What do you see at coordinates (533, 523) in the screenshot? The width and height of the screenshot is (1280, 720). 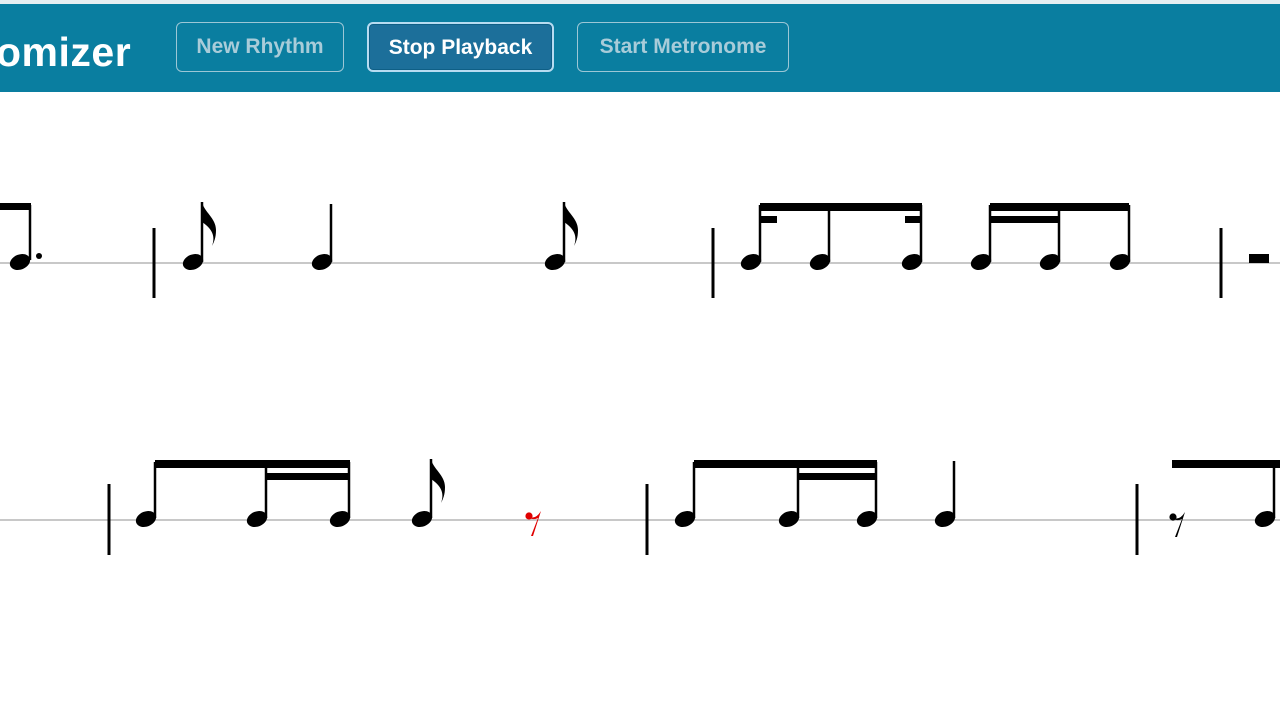 I see `eighth-rest-current` at bounding box center [533, 523].